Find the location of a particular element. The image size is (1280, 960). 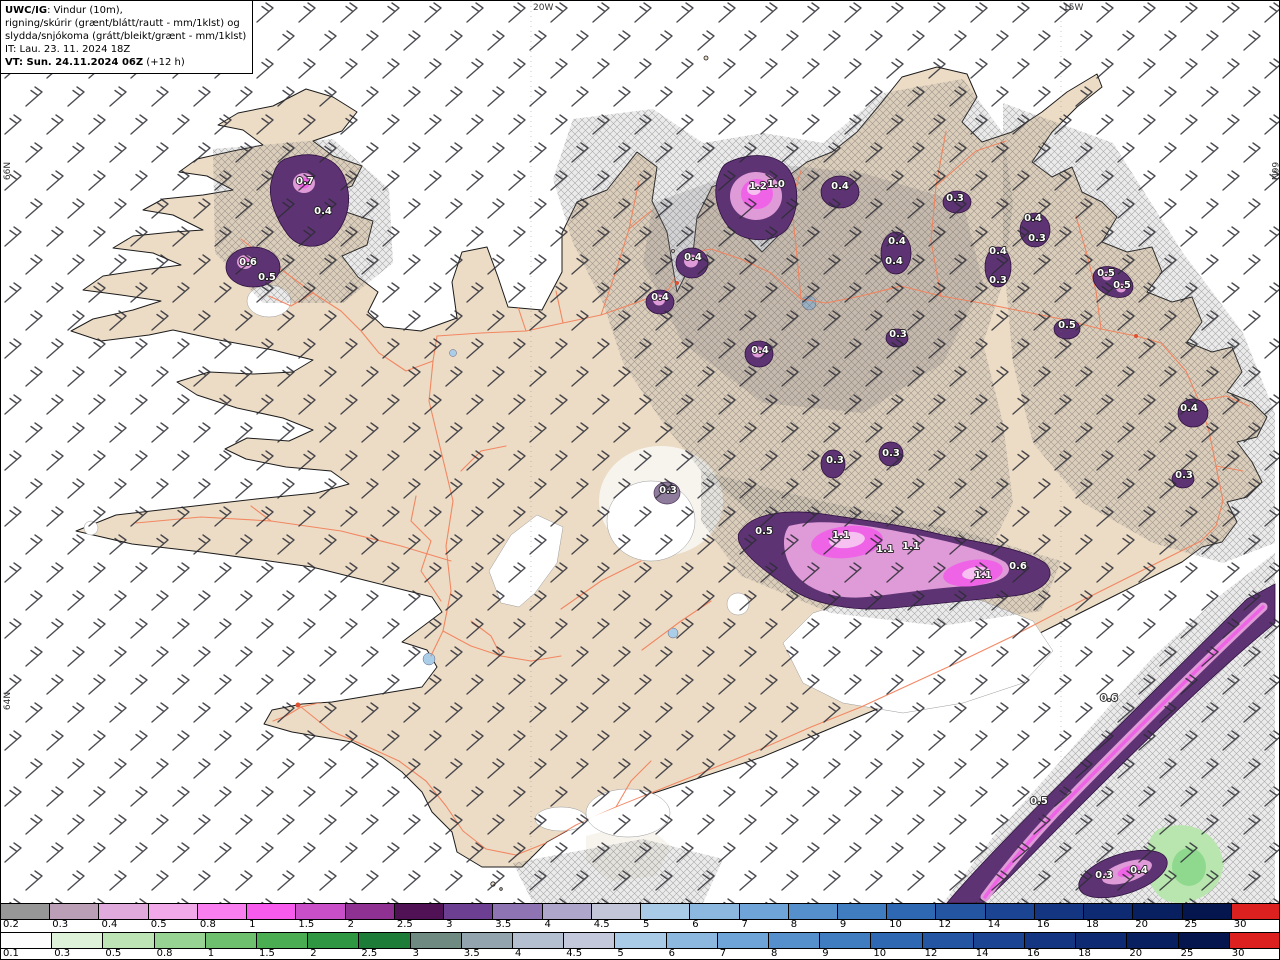

colorbar-tick-label: 2 is located at coordinates (313, 953).